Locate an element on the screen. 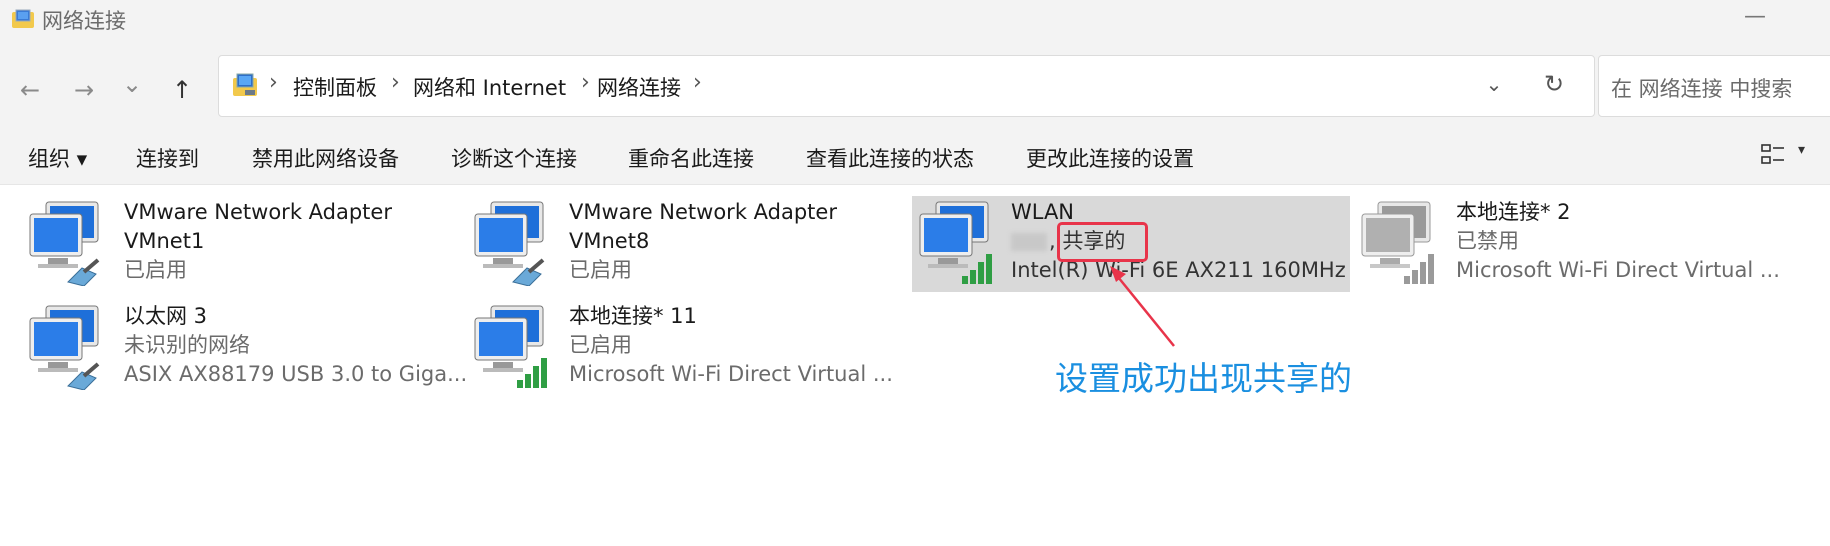  breadcrumb-network-connections: 网络连接 is located at coordinates (639, 87).